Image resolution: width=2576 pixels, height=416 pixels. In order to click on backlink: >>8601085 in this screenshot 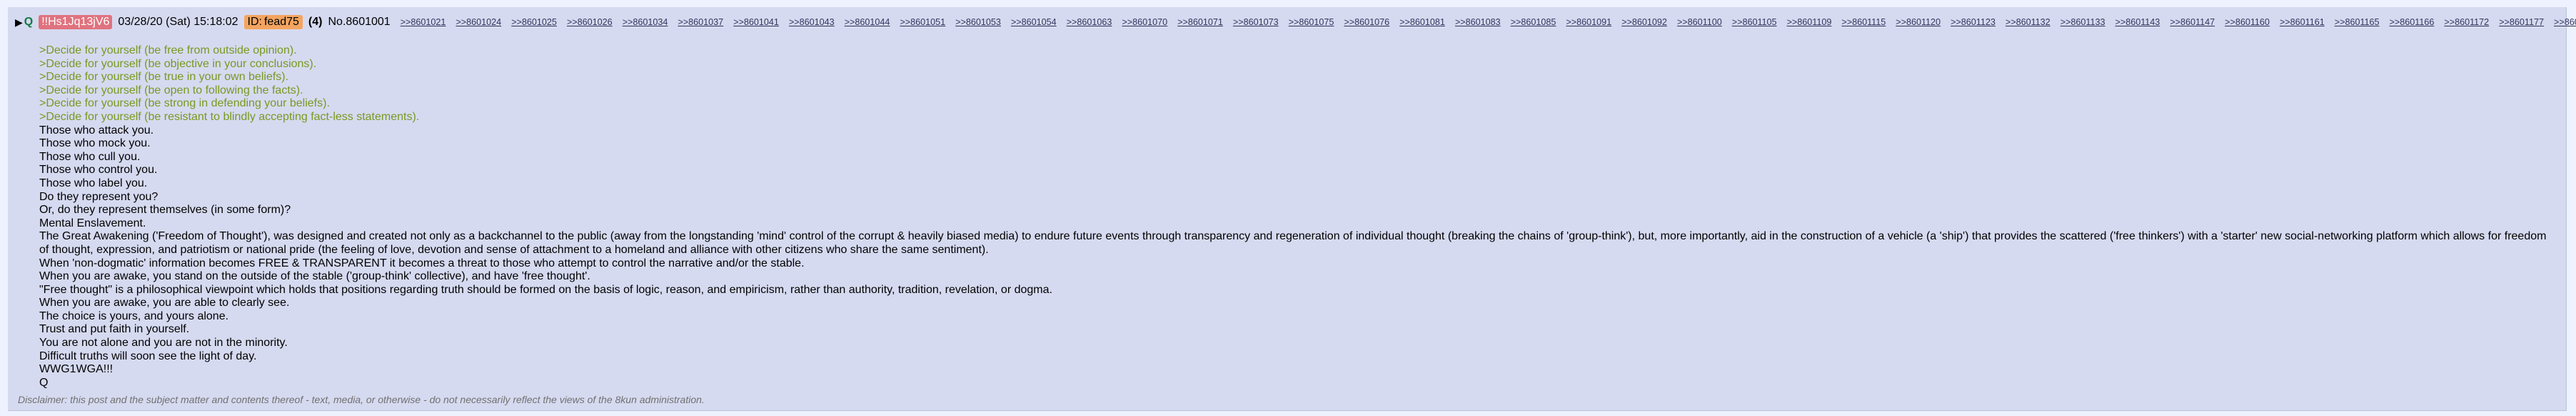, I will do `click(1533, 22)`.